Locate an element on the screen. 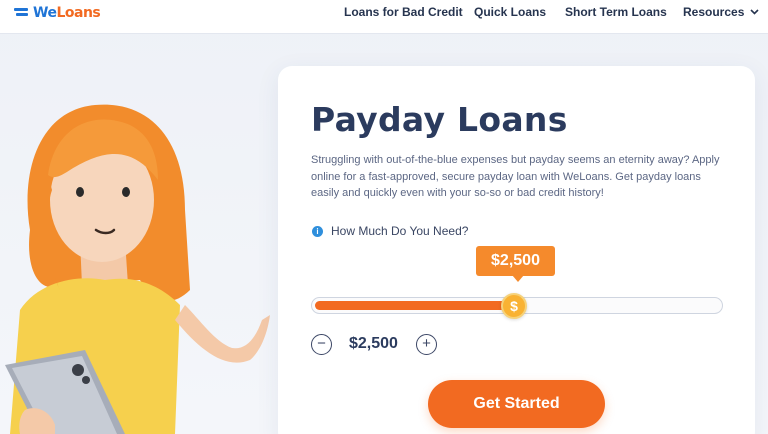  page-title: Payday Loans is located at coordinates (439, 119).